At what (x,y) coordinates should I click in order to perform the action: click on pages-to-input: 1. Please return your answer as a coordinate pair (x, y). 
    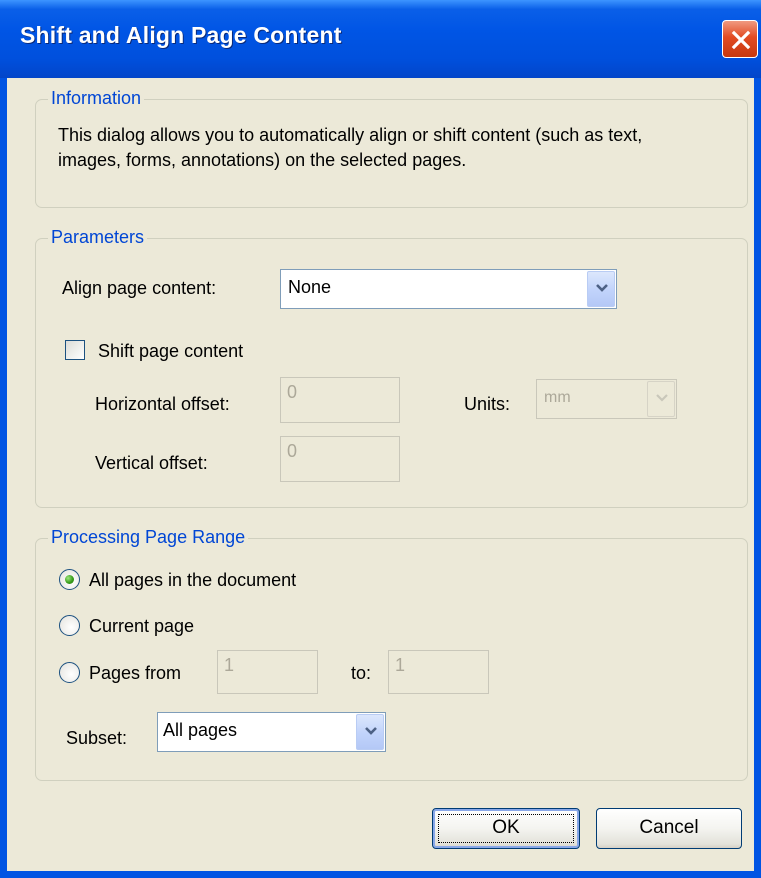
    Looking at the image, I should click on (438, 672).